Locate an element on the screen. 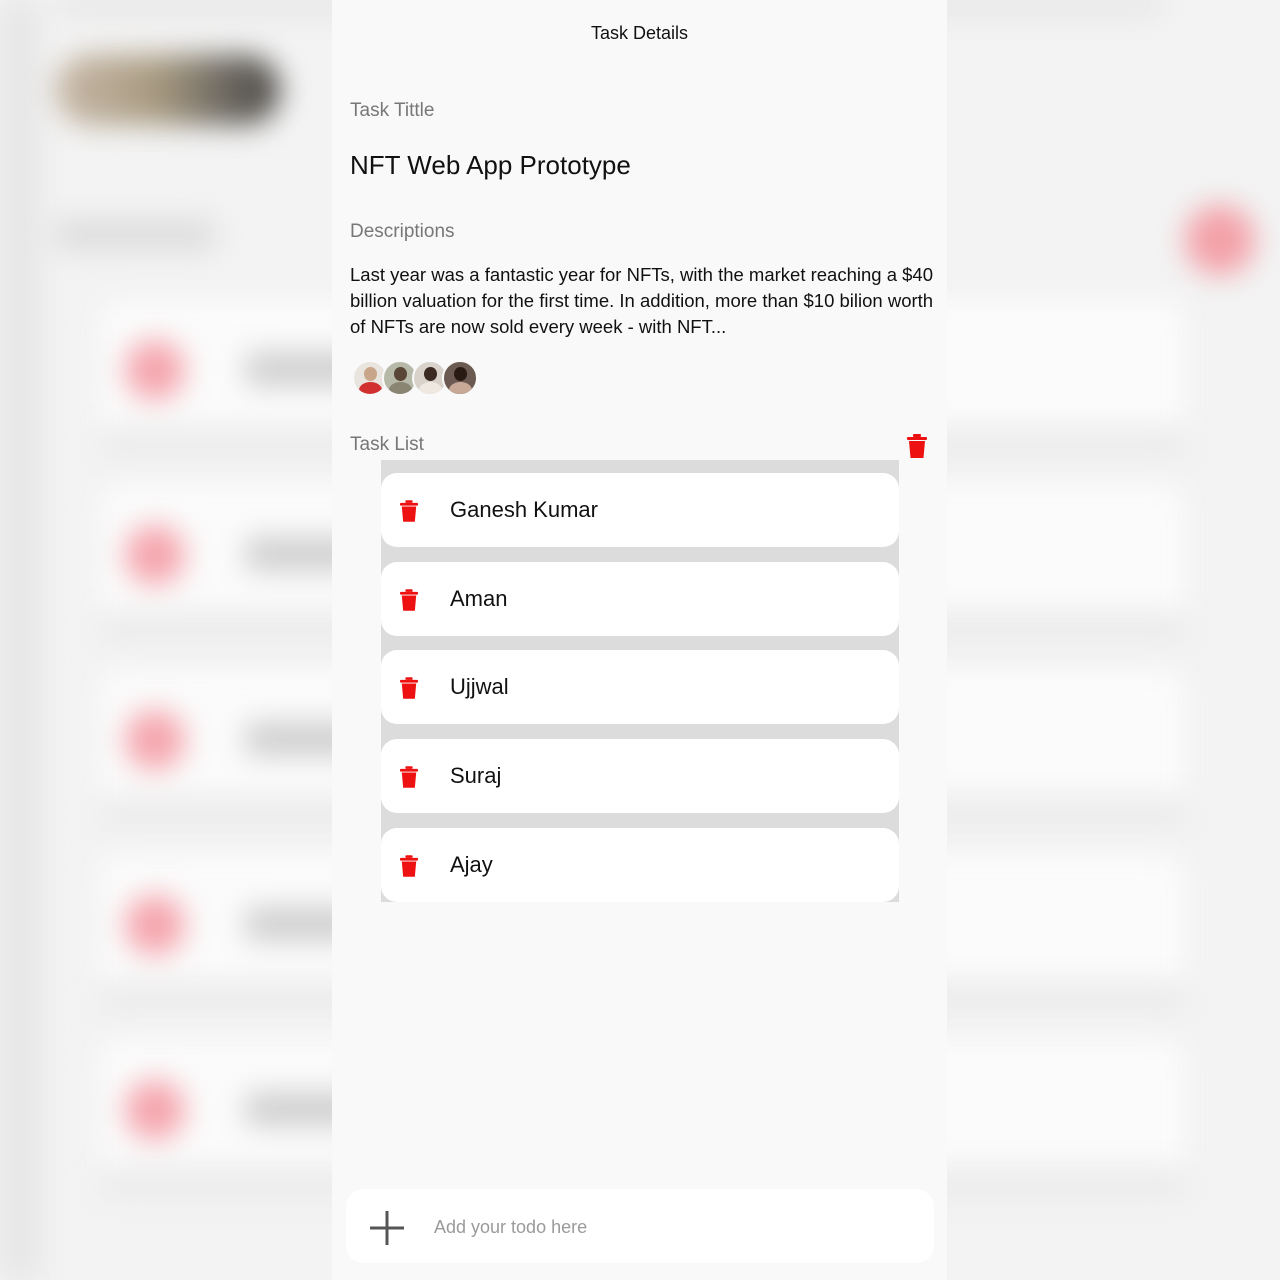  task-name: Ganesh Kumar is located at coordinates (524, 509).